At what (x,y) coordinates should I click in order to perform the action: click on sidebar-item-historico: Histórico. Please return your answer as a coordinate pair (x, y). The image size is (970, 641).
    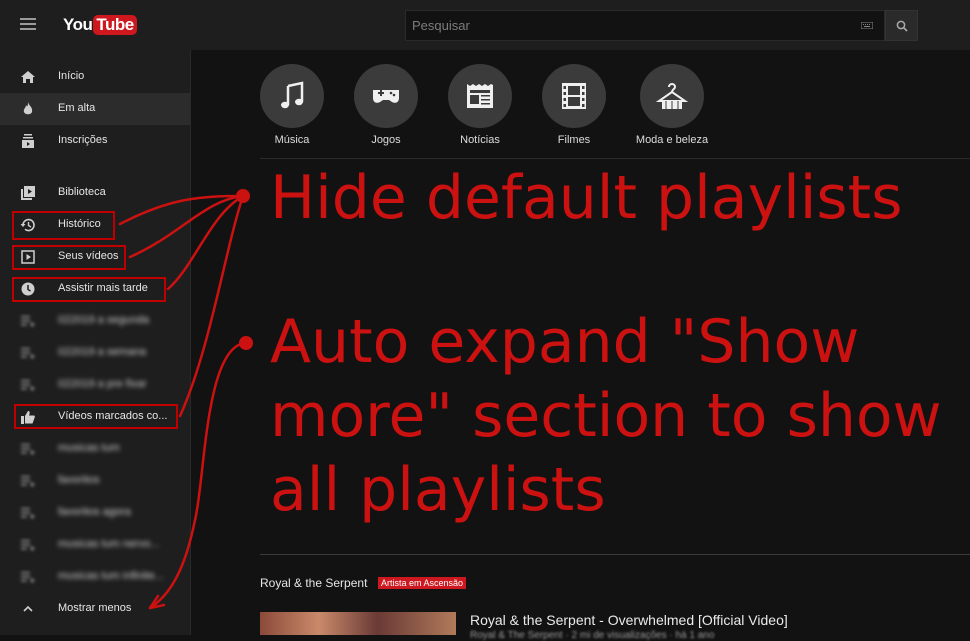
    Looking at the image, I should click on (95, 225).